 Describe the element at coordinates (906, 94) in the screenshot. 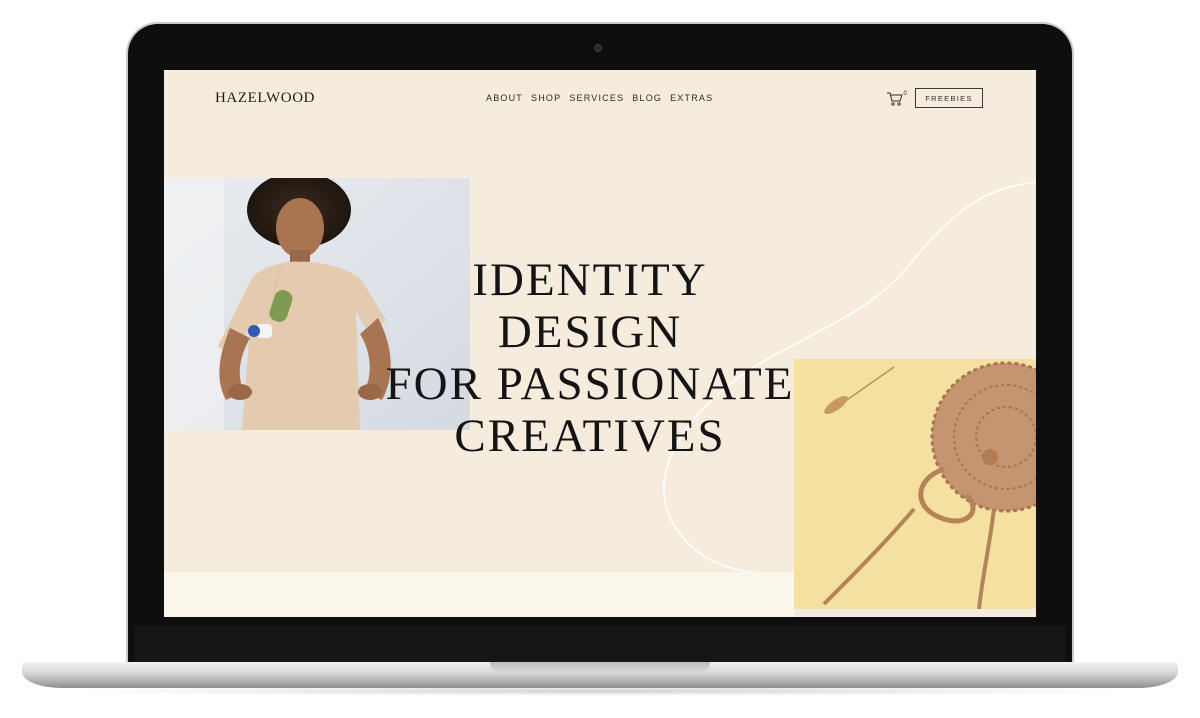

I see `cart-count: 0` at that location.